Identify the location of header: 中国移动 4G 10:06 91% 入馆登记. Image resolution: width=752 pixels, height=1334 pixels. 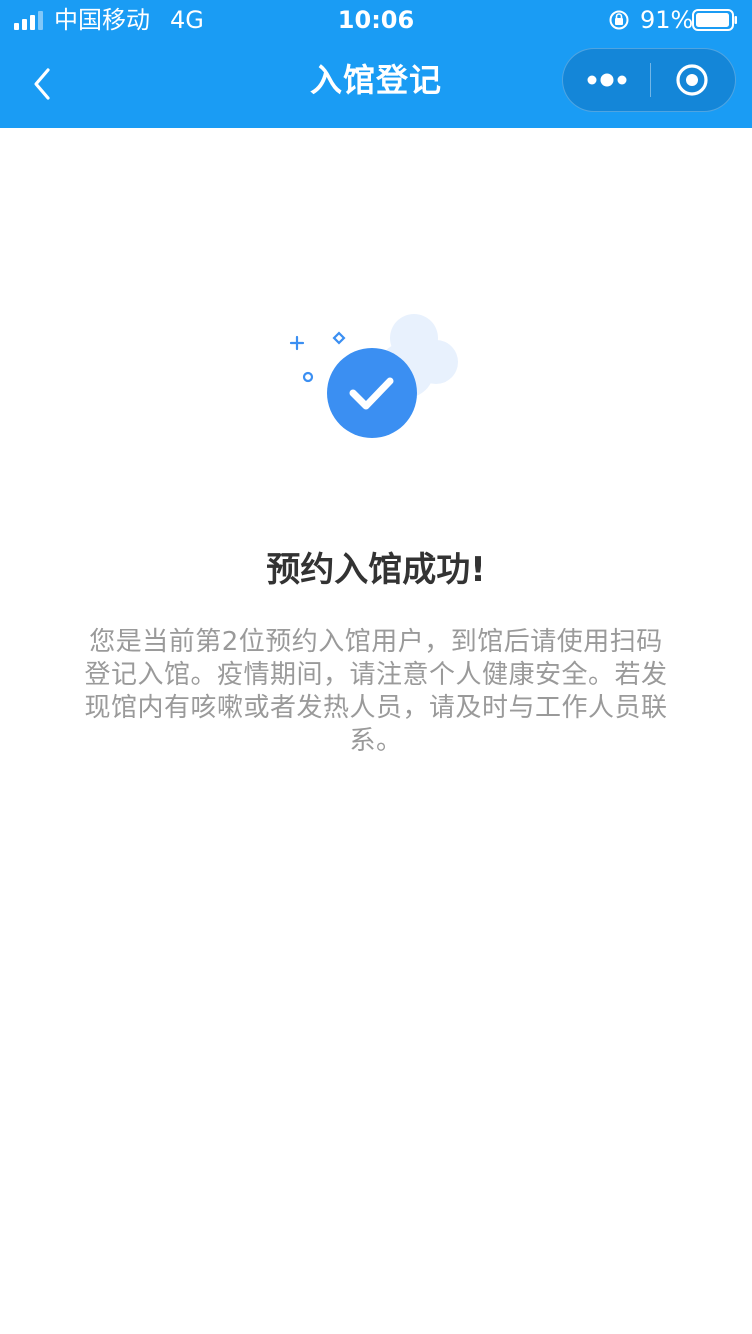
(376, 64).